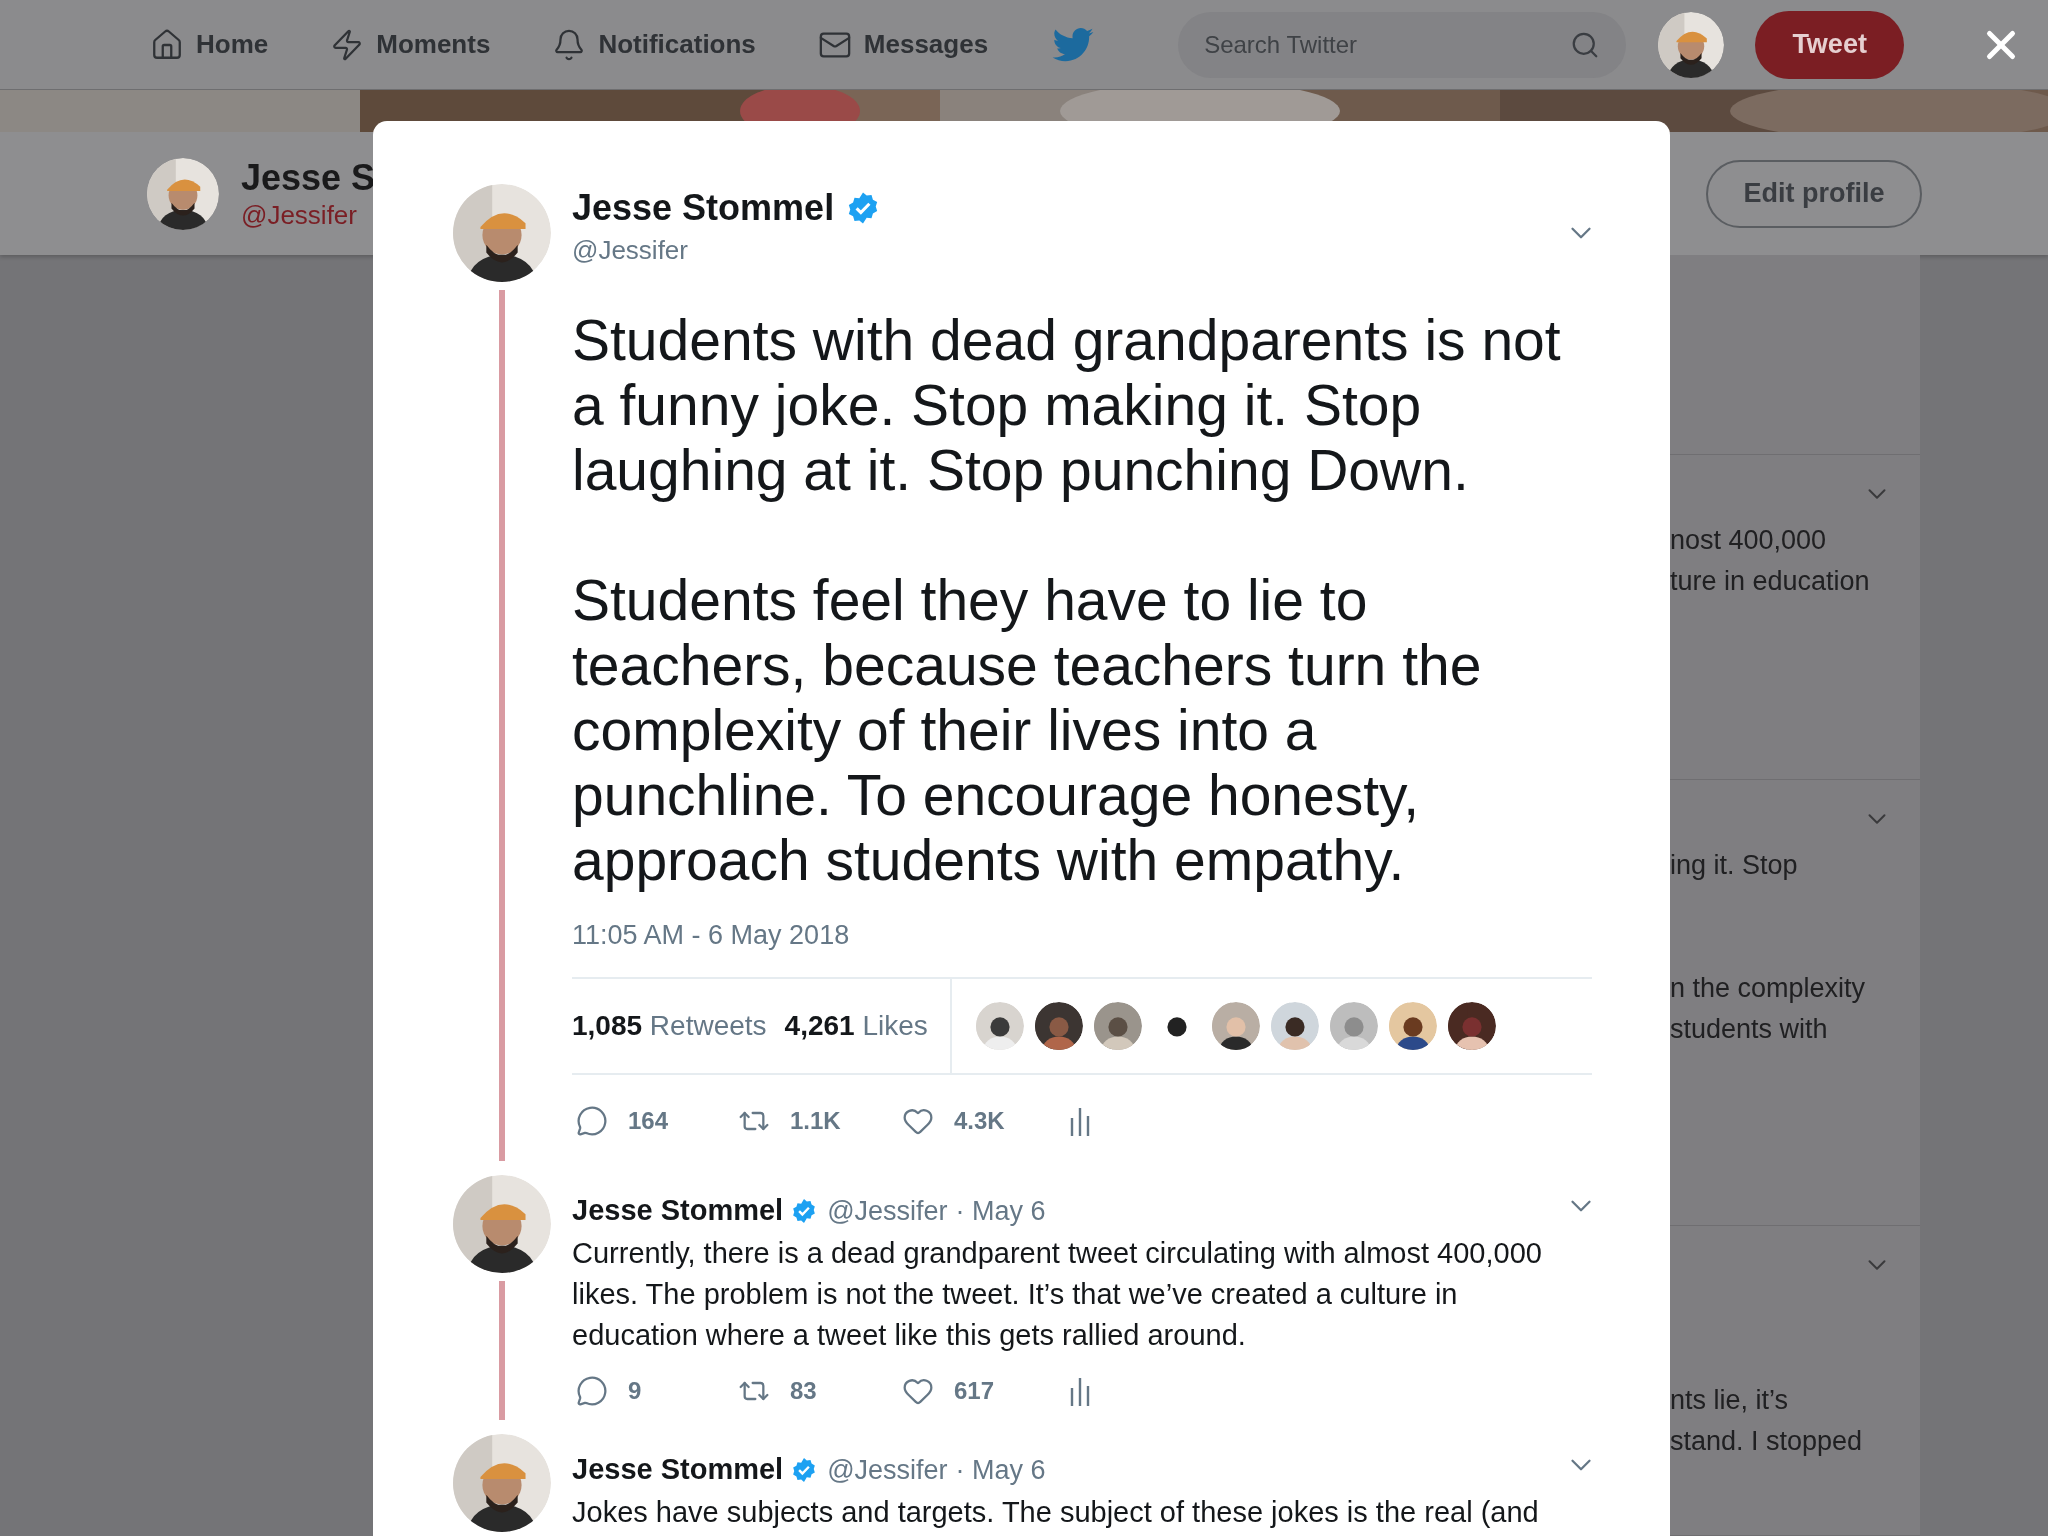 The height and width of the screenshot is (1536, 2048). Describe the element at coordinates (209, 44) in the screenshot. I see `nav-link: Home` at that location.